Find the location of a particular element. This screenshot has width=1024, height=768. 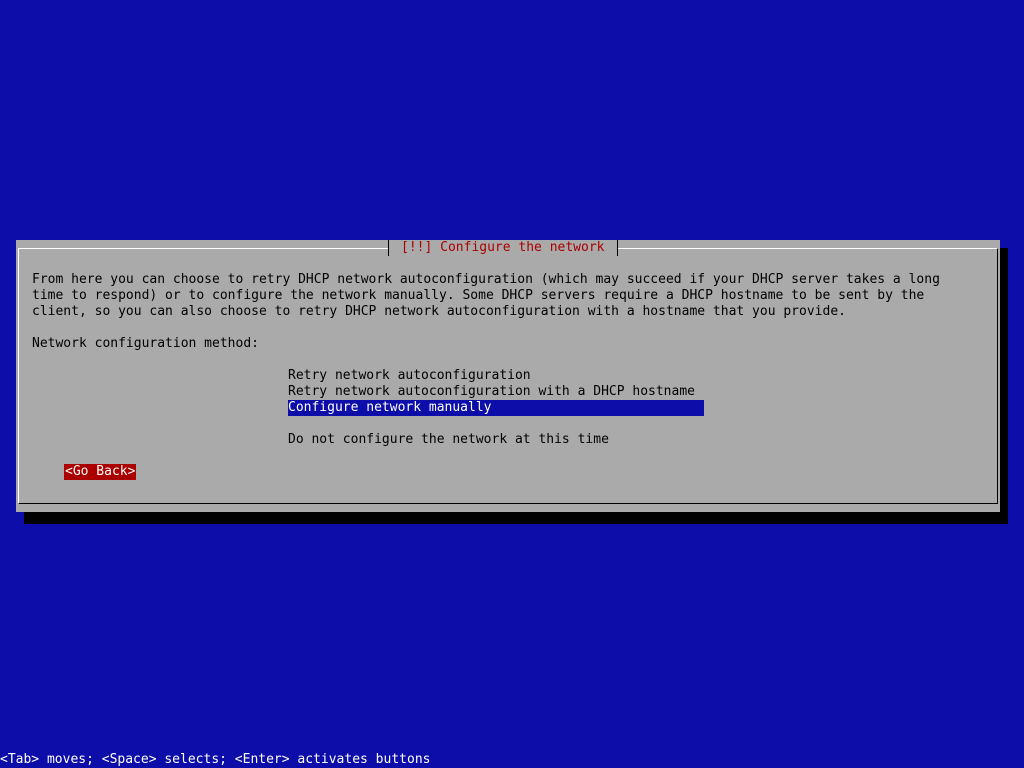

option-spacer is located at coordinates (496, 424).